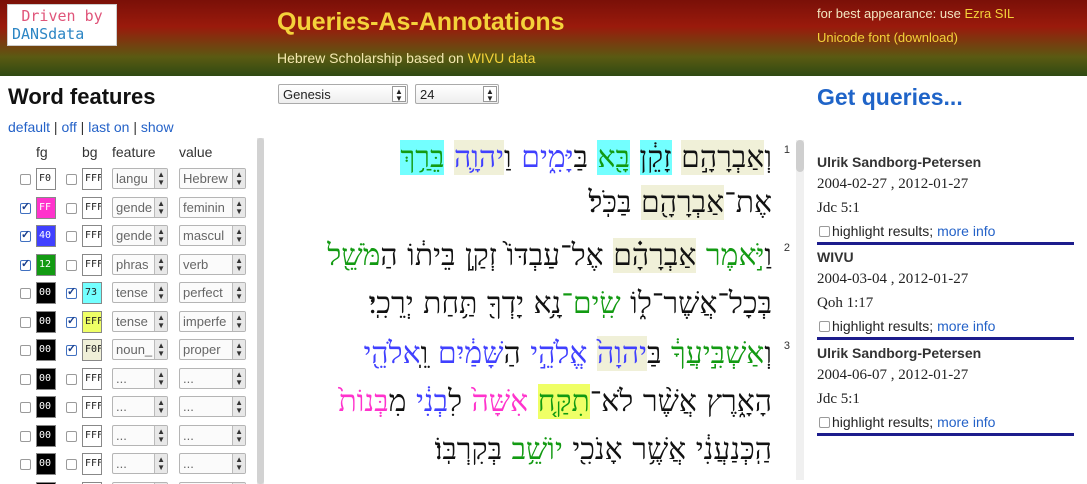 The image size is (1087, 484). What do you see at coordinates (723, 157) in the screenshot?
I see `hebrew-word: אַבְרָהָ֣ם` at bounding box center [723, 157].